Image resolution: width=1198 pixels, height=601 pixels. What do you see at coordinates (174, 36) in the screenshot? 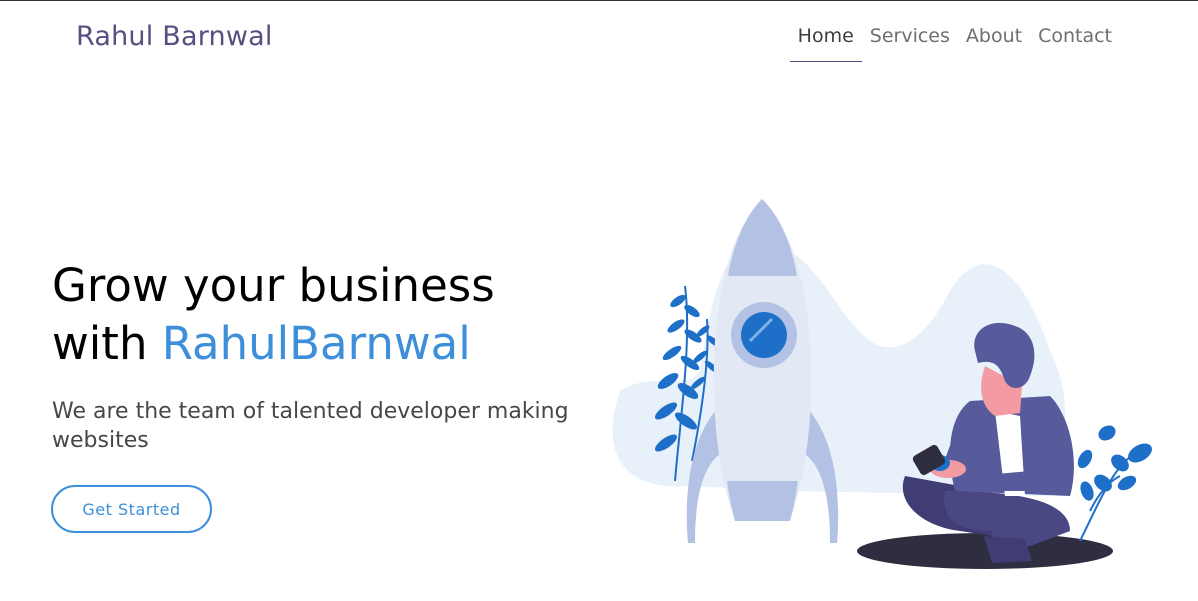
I see `site-logo: Rahul Barnwal` at bounding box center [174, 36].